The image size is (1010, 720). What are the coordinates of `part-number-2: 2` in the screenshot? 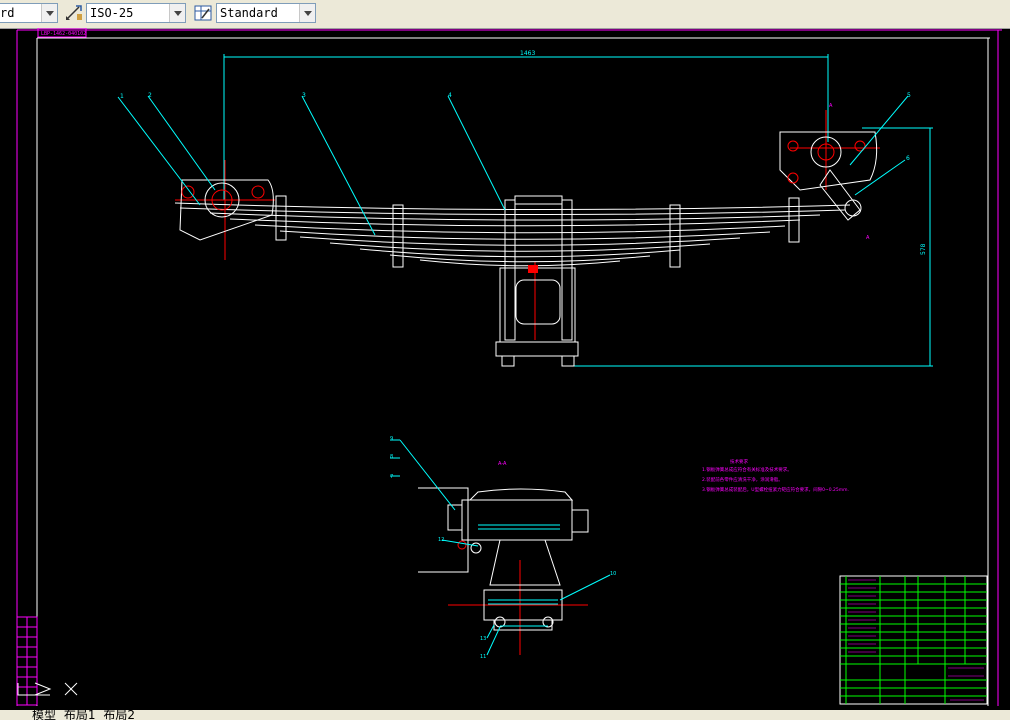 It's located at (150, 95).